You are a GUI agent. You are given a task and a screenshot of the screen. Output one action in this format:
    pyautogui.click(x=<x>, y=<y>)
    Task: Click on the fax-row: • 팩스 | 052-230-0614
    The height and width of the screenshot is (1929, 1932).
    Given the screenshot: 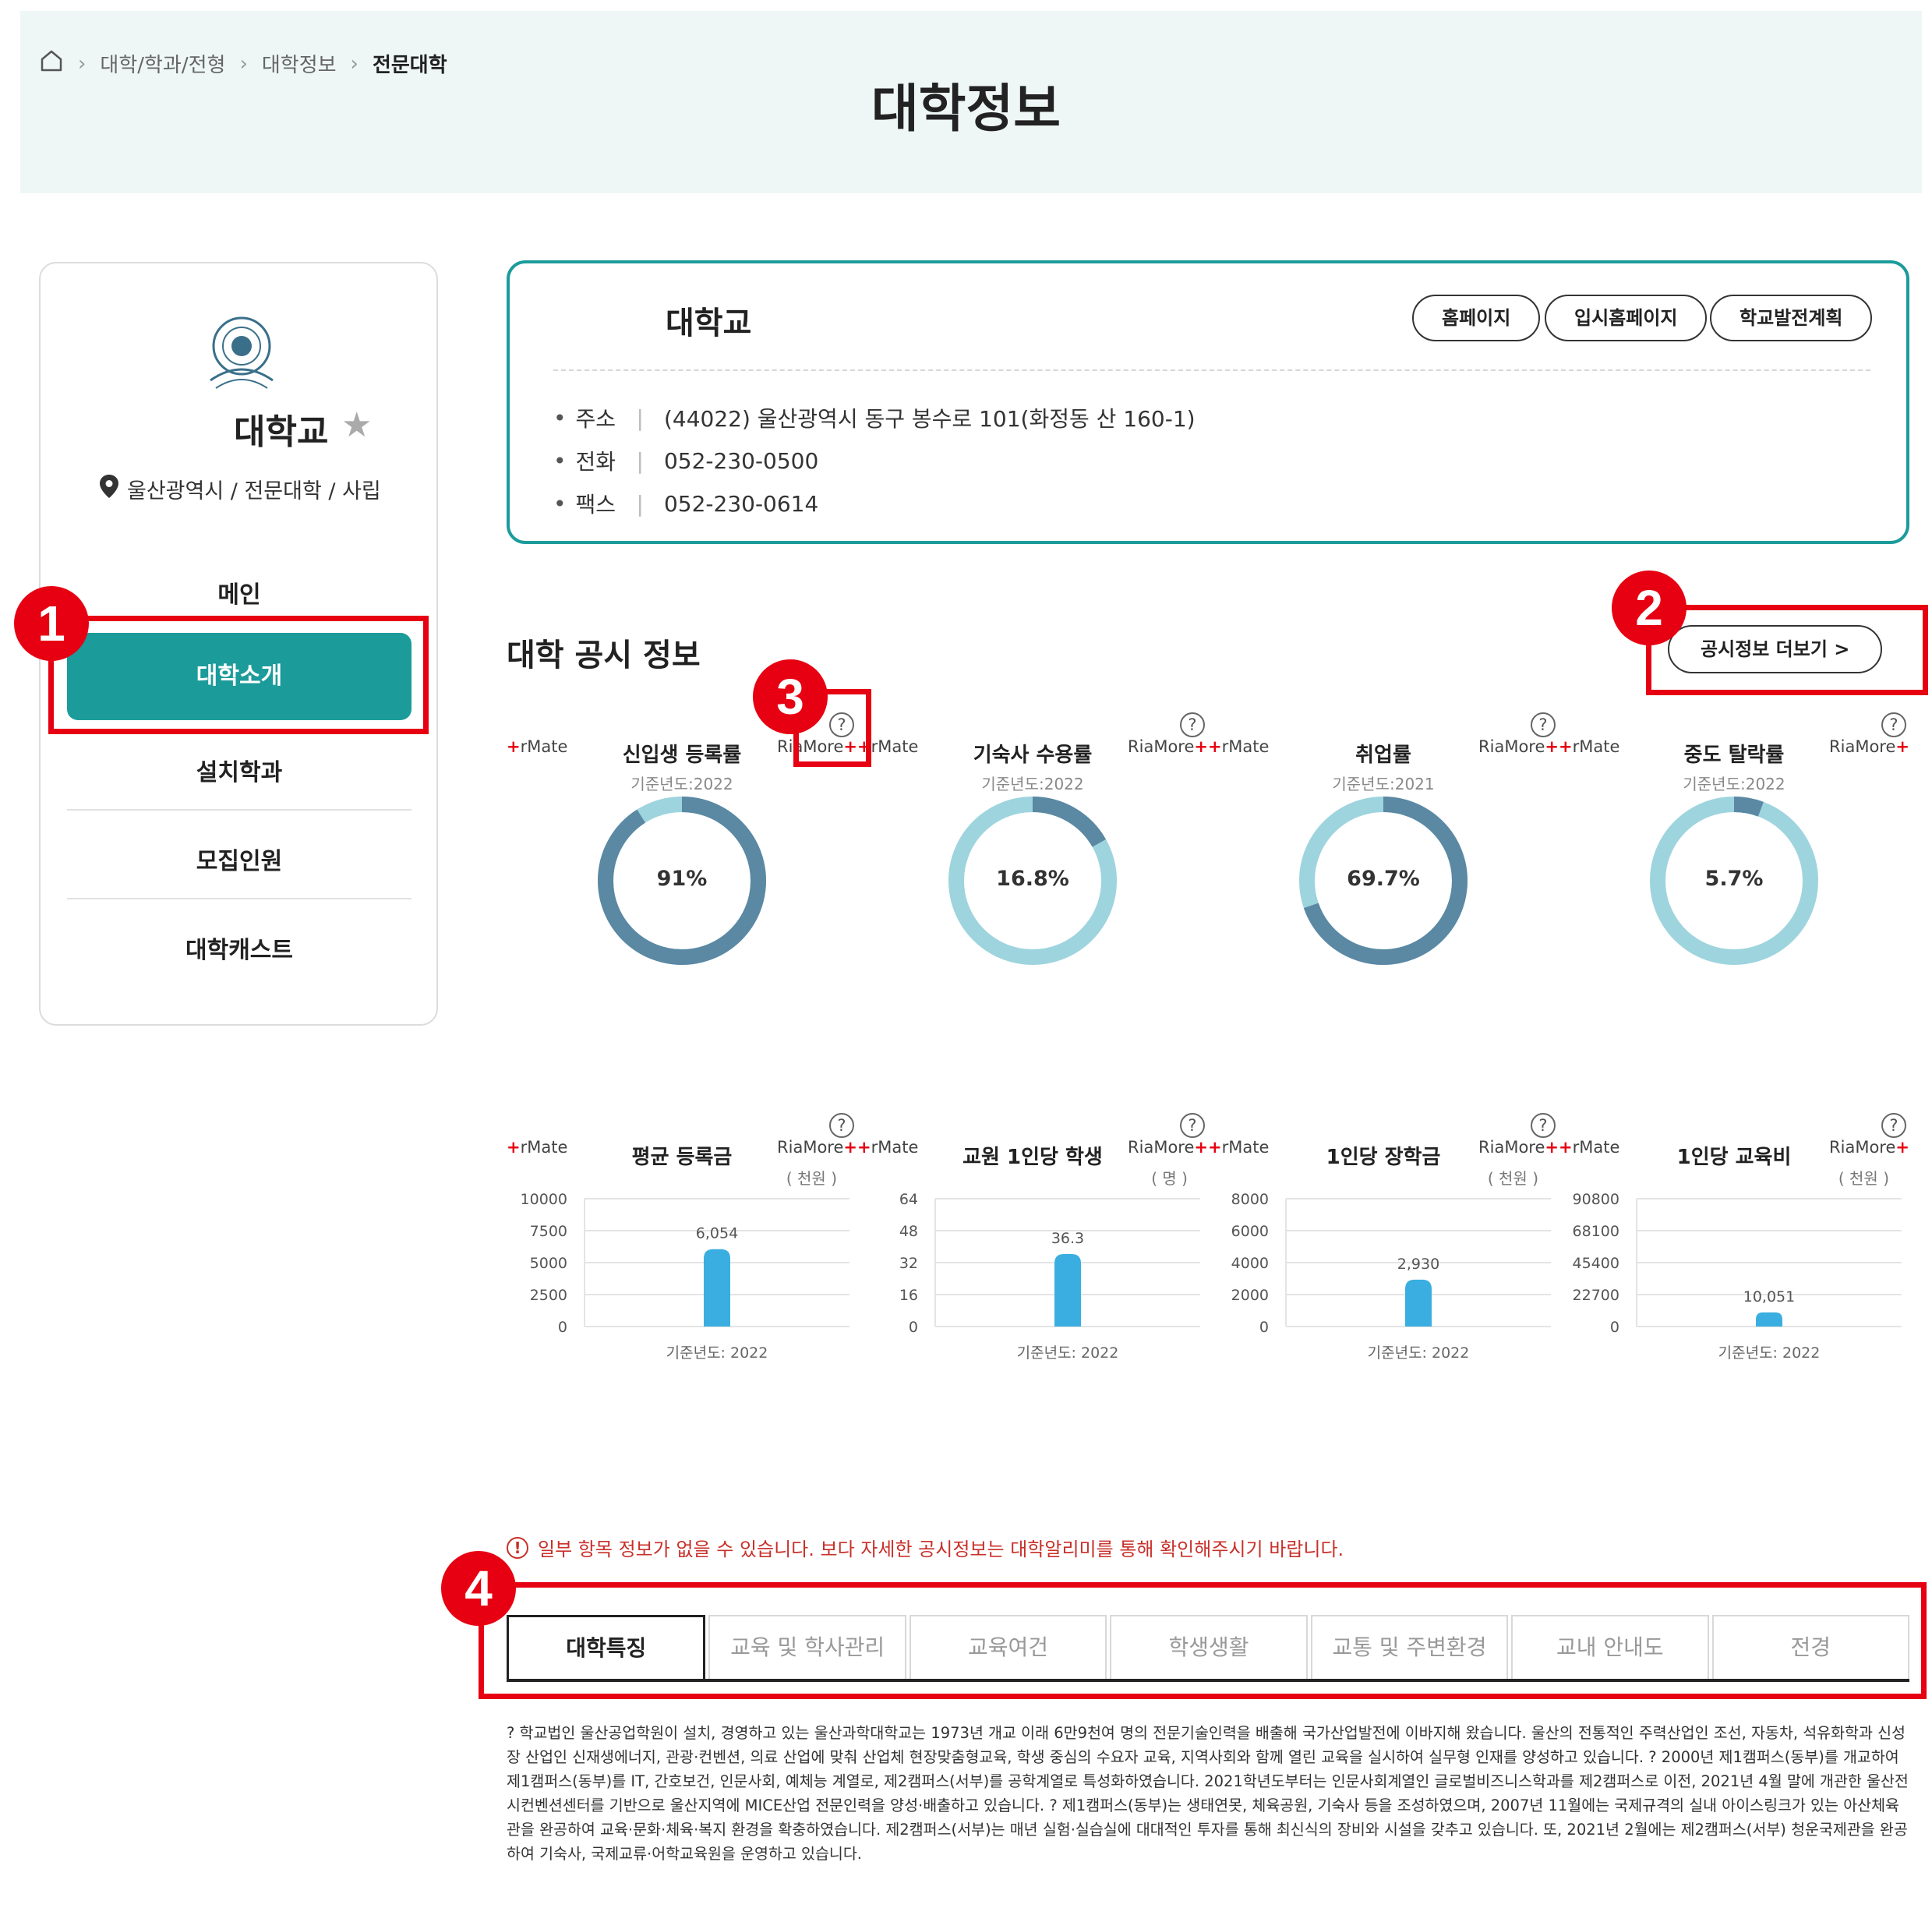 What is the action you would take?
    pyautogui.click(x=685, y=504)
    